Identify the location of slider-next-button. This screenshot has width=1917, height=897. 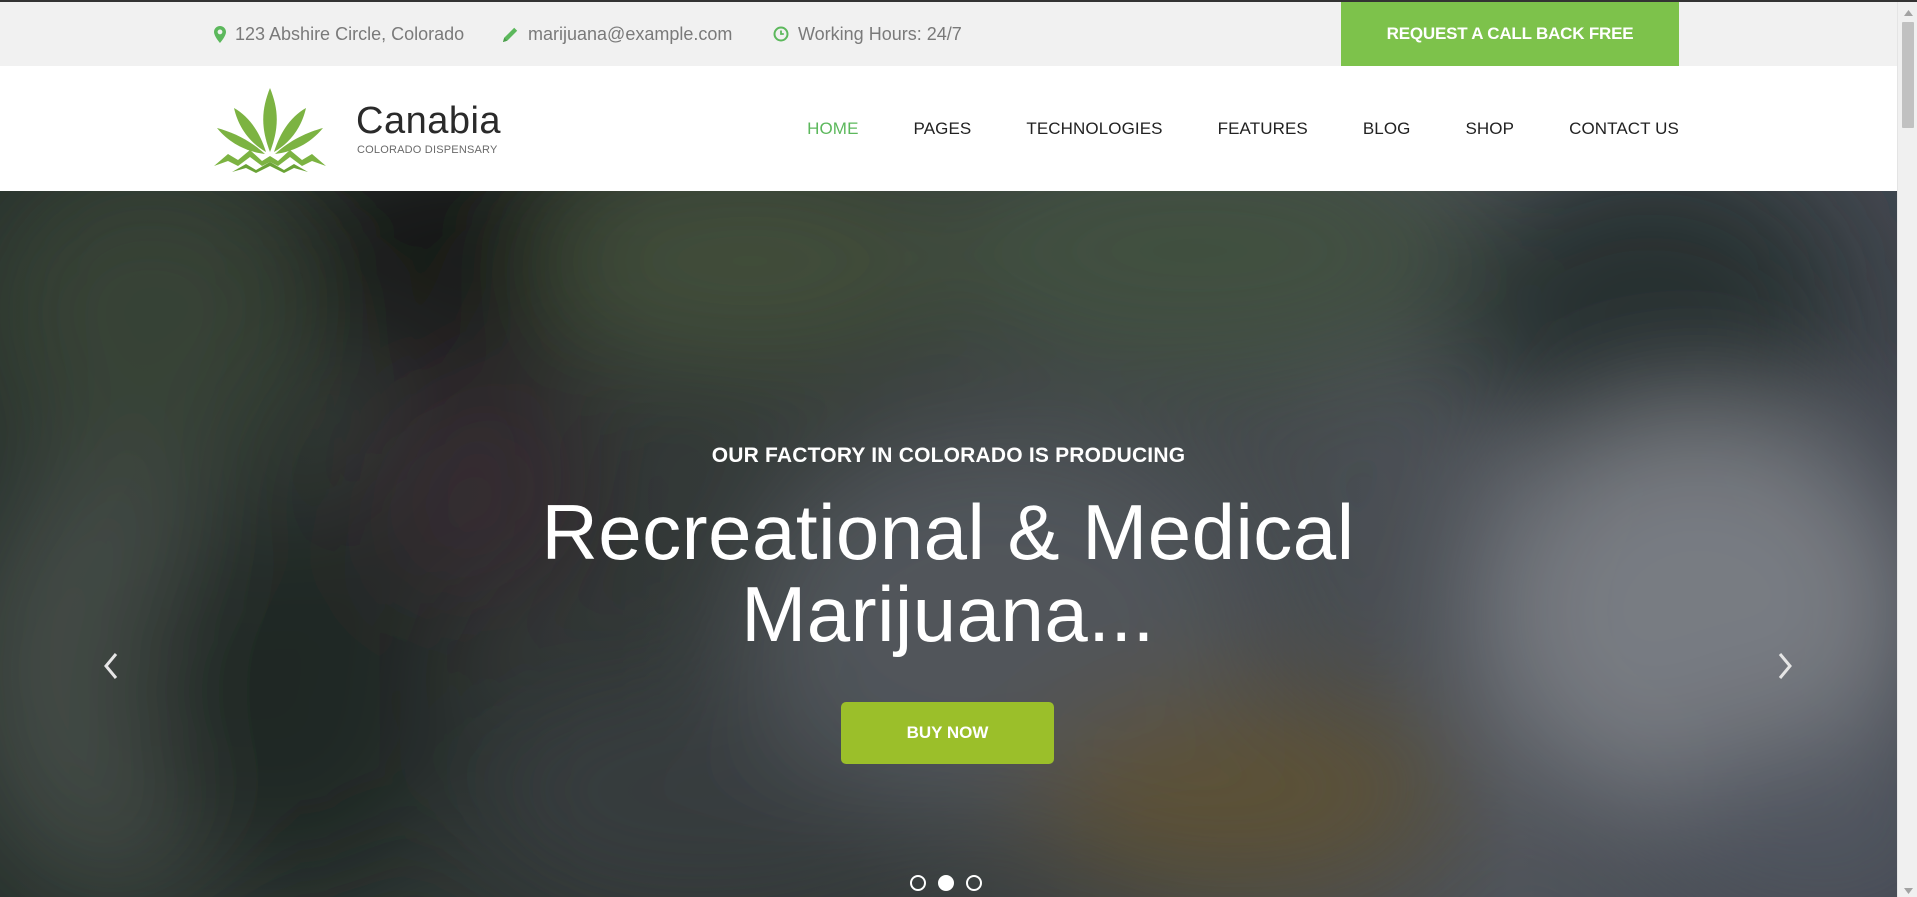
(1785, 666).